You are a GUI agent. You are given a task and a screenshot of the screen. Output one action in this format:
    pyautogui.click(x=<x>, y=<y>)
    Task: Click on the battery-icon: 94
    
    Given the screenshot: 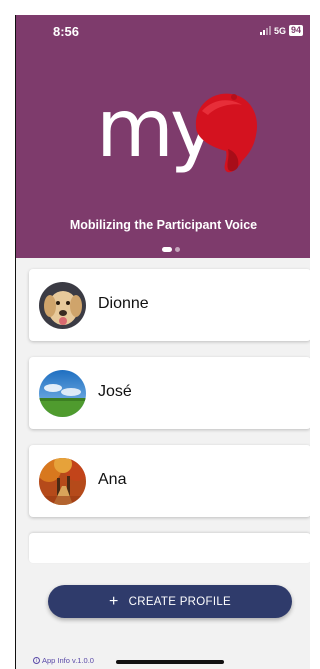 What is the action you would take?
    pyautogui.click(x=295, y=30)
    